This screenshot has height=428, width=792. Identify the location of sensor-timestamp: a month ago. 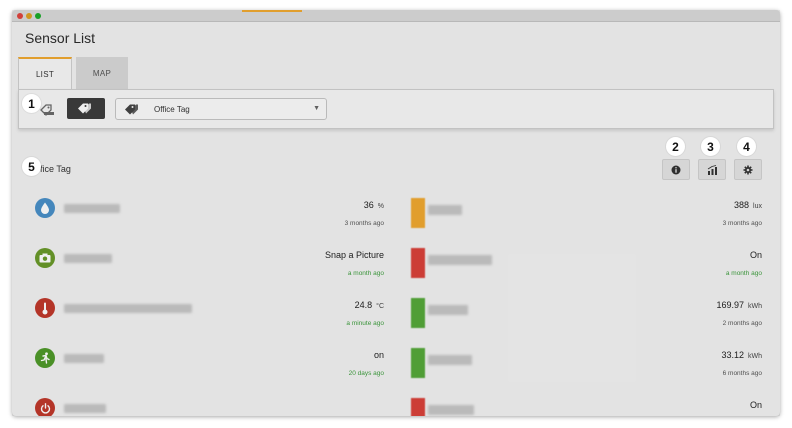
(743, 273).